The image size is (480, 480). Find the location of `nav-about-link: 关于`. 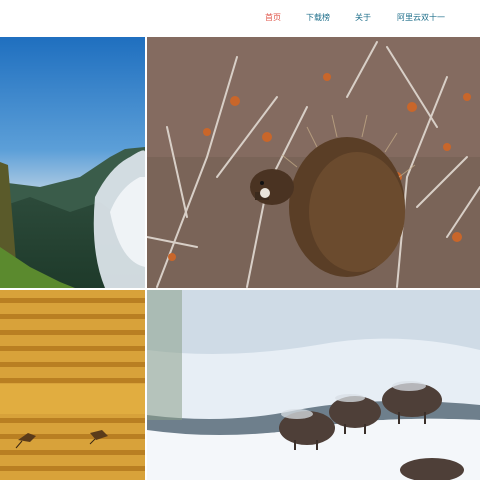

nav-about-link: 关于 is located at coordinates (363, 18).